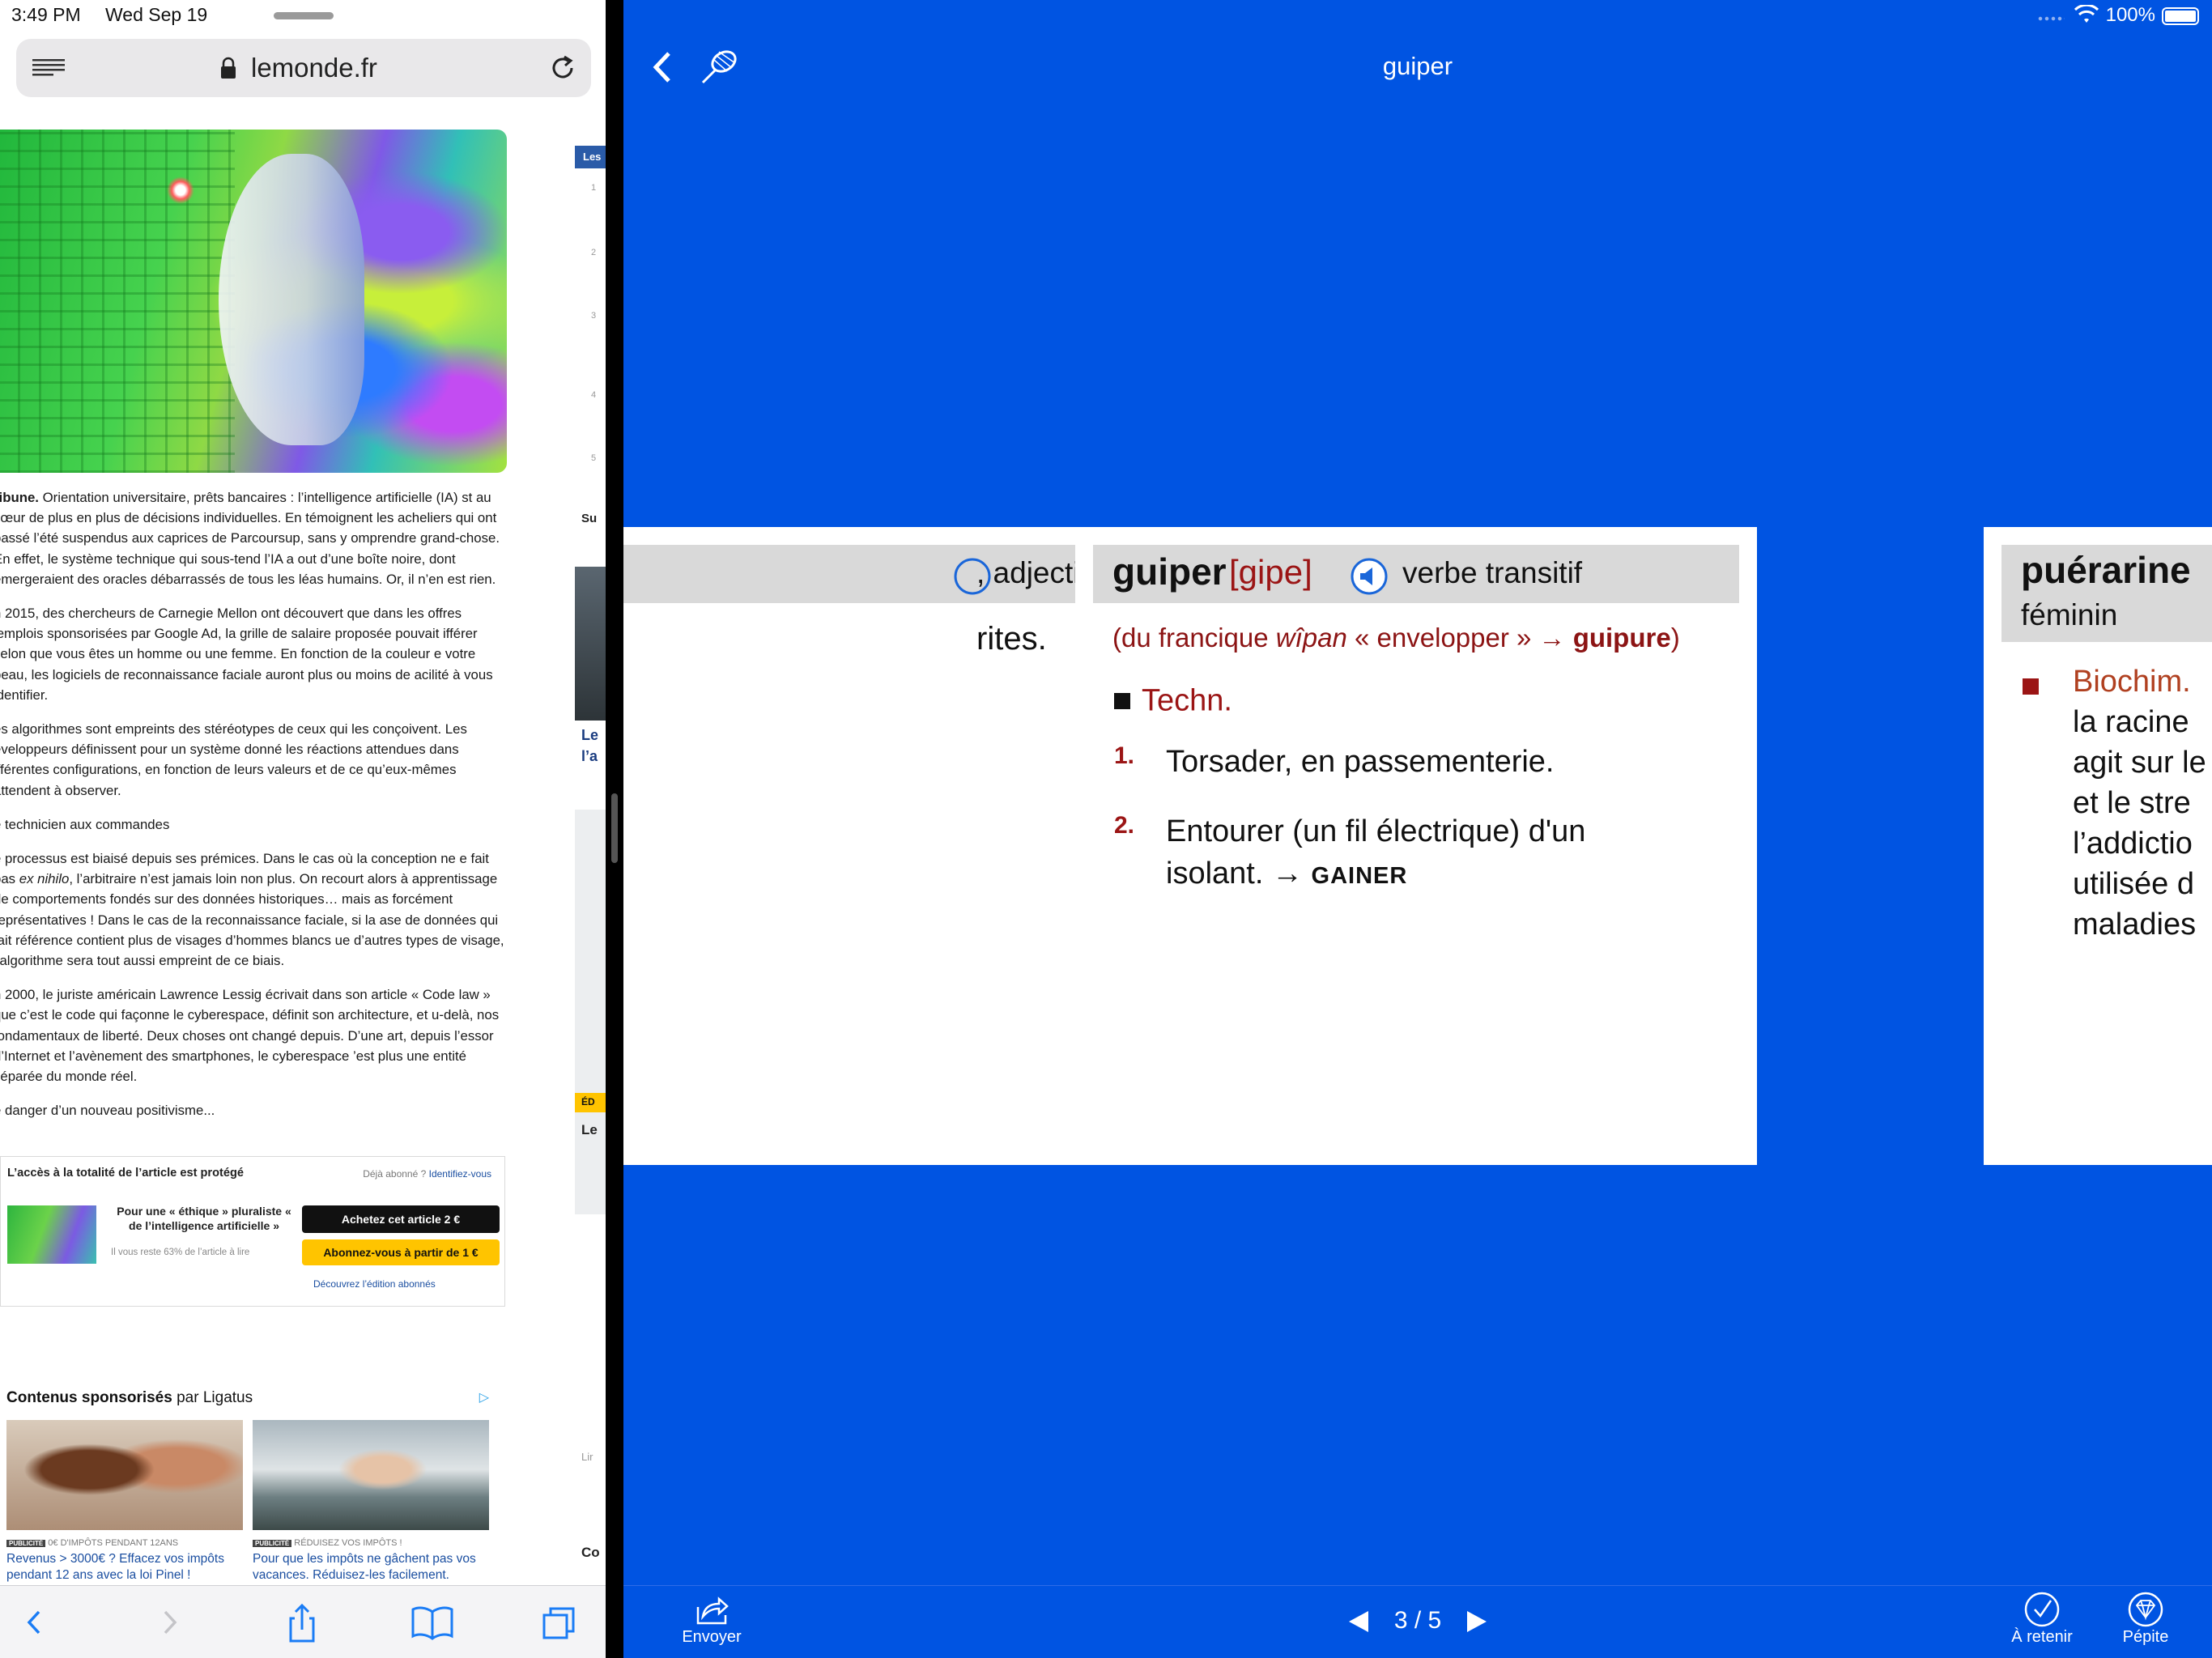 The image size is (2212, 1658). What do you see at coordinates (2069, 614) in the screenshot?
I see `next-gender: féminin` at bounding box center [2069, 614].